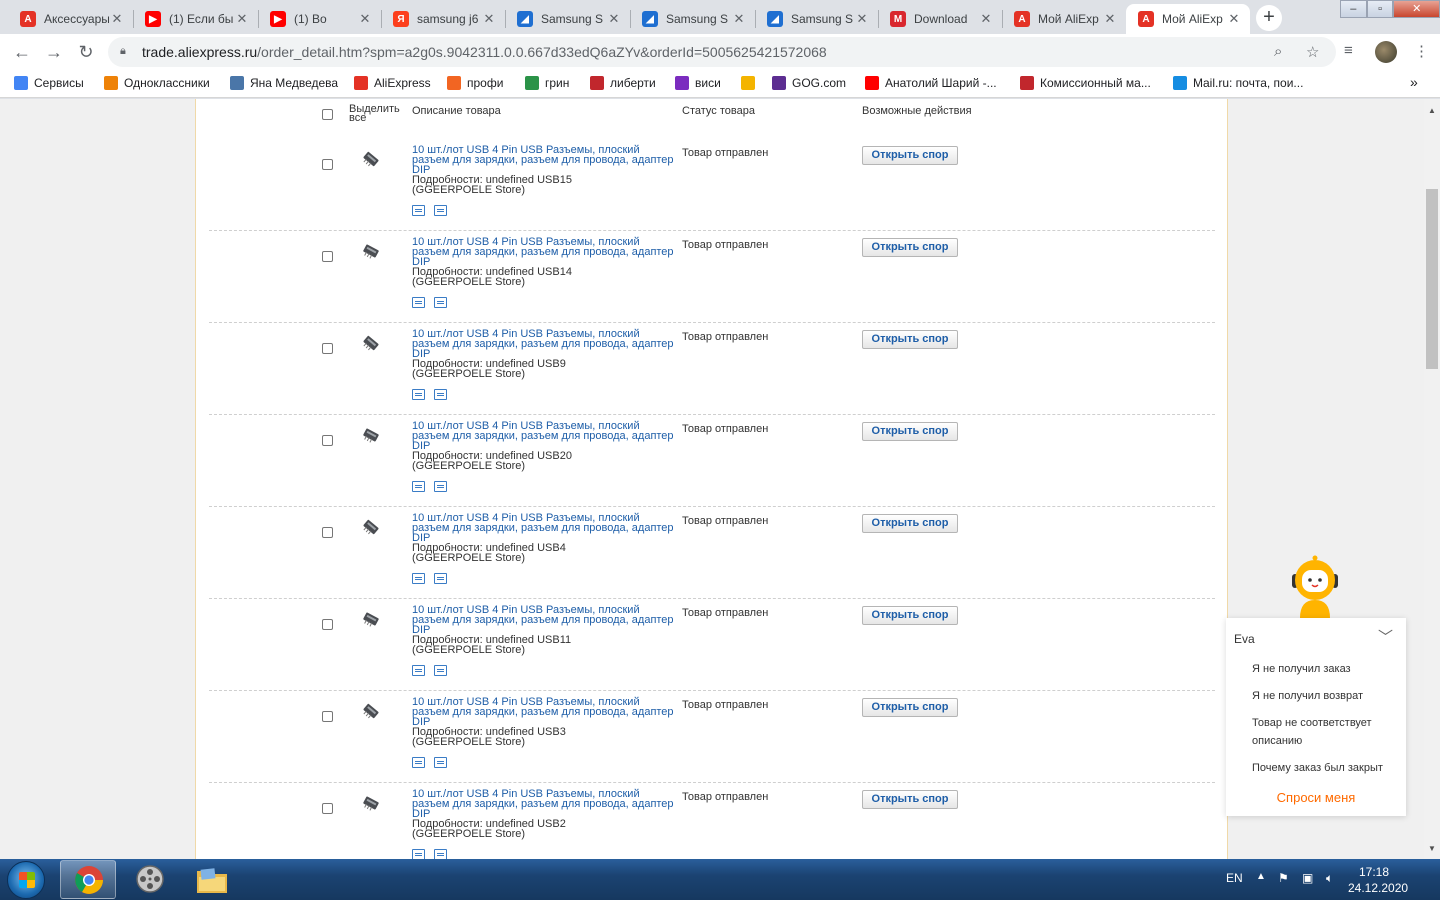 This screenshot has height=900, width=1440. What do you see at coordinates (49, 83) in the screenshot?
I see `bookmark-item: Сервисы` at bounding box center [49, 83].